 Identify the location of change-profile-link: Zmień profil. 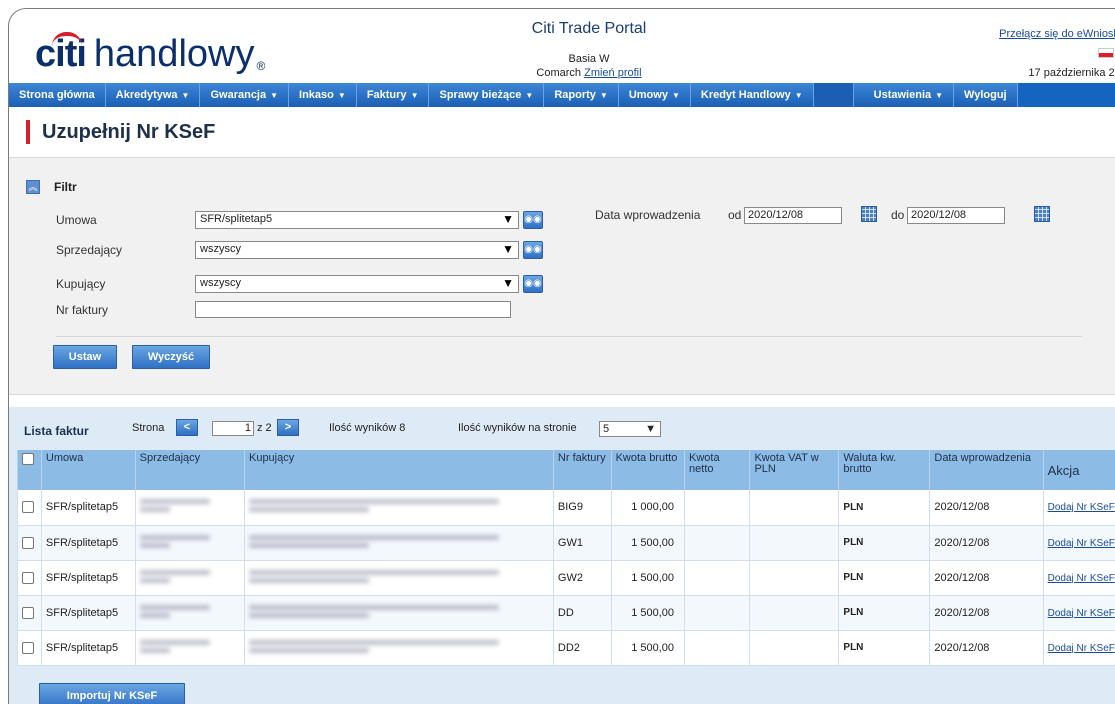
(612, 73).